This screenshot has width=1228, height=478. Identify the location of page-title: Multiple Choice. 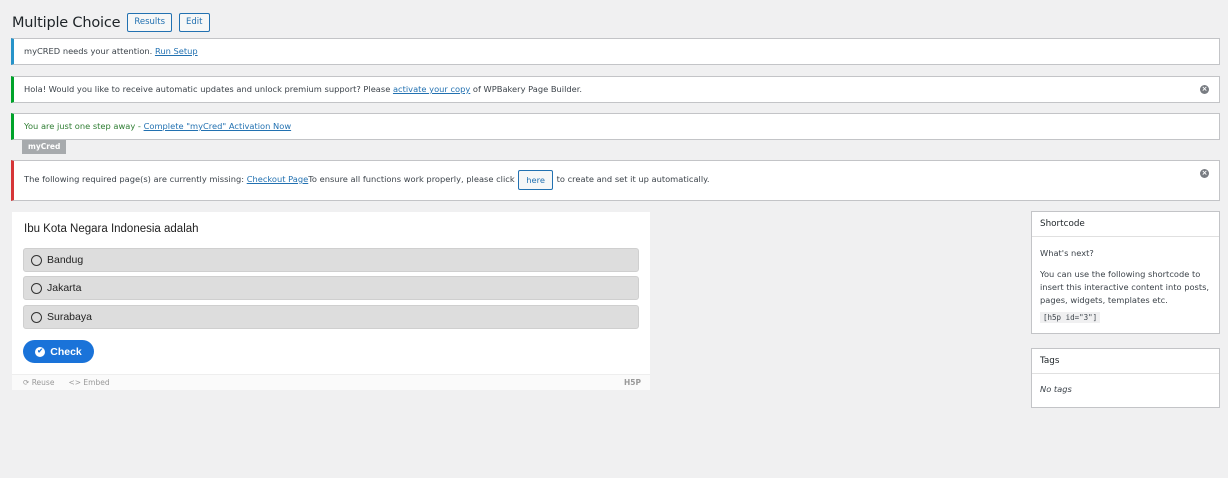
(66, 22).